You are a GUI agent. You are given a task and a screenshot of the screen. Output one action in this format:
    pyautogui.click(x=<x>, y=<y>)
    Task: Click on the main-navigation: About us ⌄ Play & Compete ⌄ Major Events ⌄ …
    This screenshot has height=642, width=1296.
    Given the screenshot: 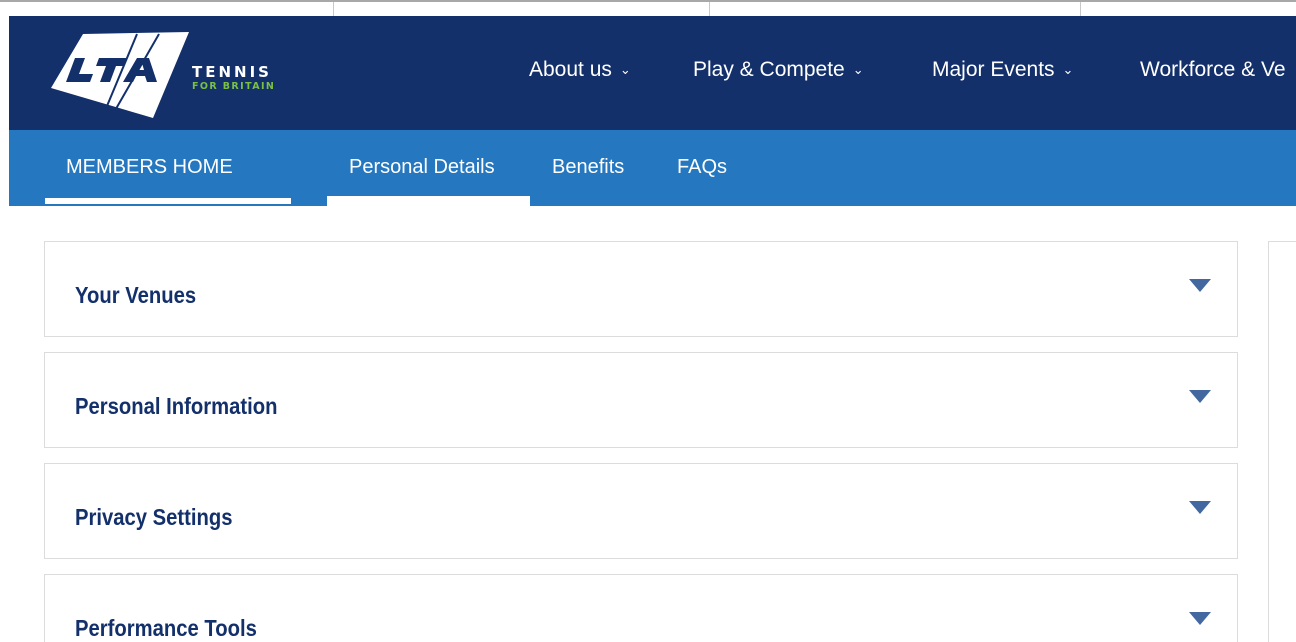 What is the action you would take?
    pyautogui.click(x=652, y=73)
    